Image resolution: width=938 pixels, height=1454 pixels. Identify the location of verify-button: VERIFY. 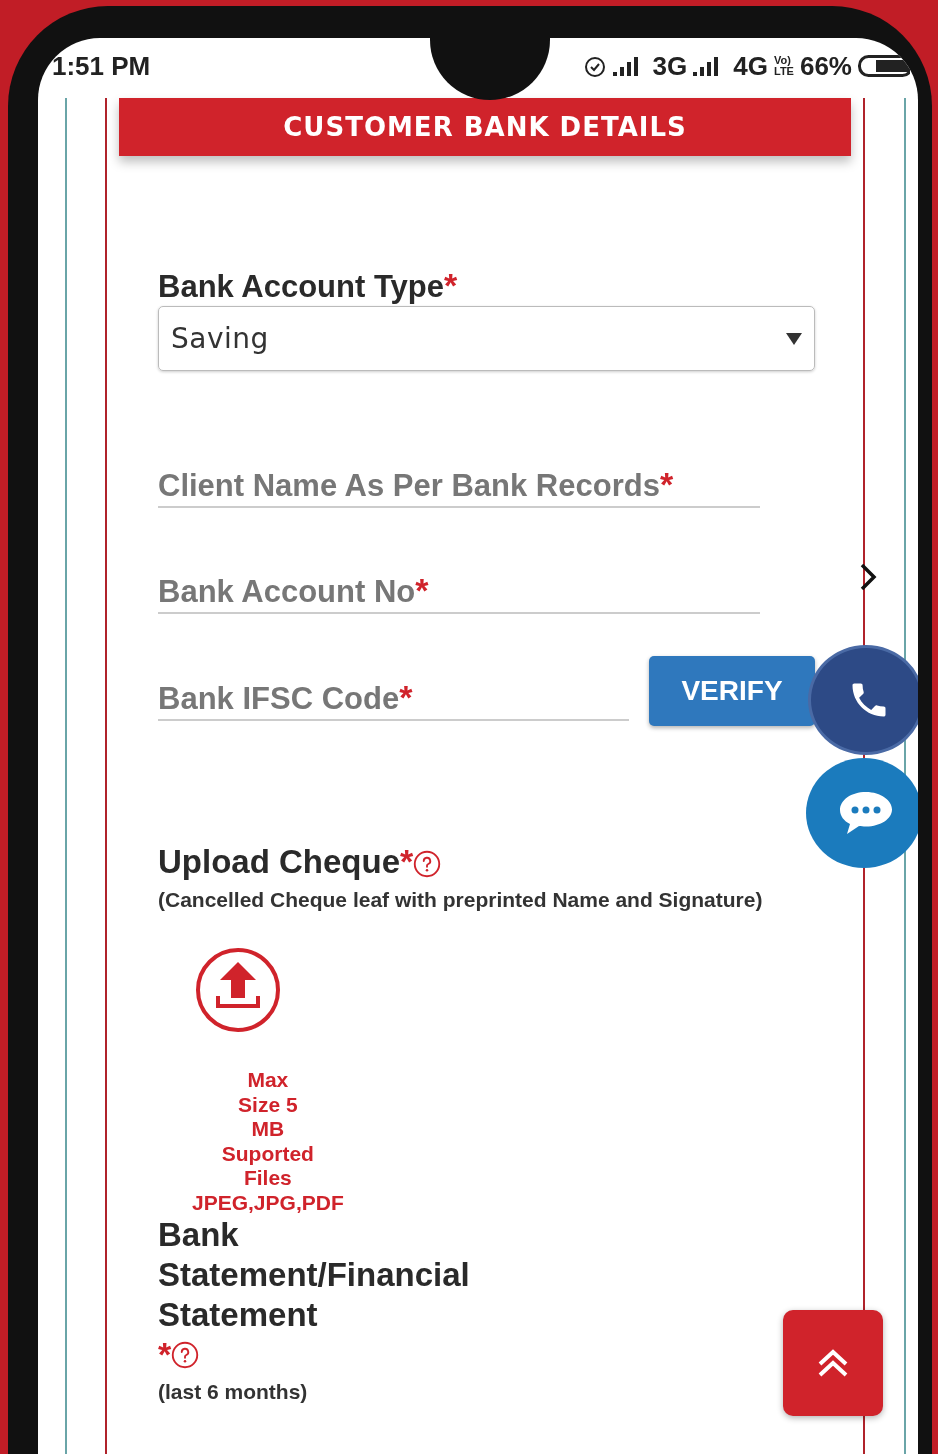
(732, 691).